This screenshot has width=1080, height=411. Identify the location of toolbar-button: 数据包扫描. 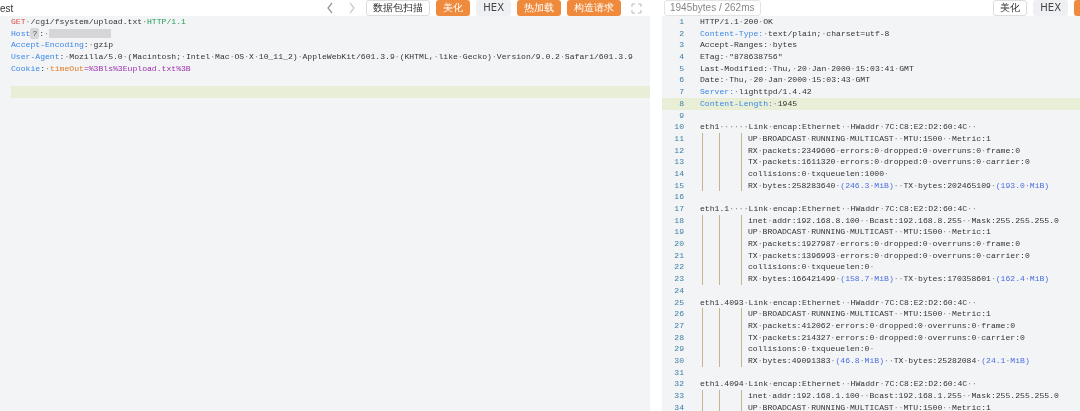
(398, 8).